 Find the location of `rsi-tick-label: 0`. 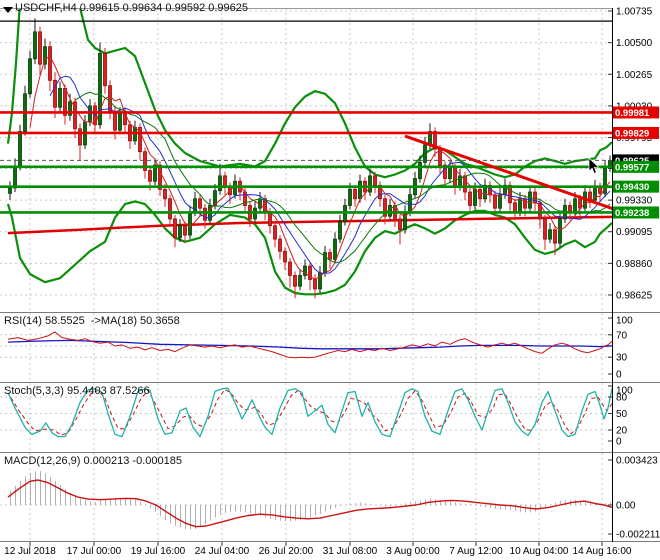

rsi-tick-label: 0 is located at coordinates (619, 375).